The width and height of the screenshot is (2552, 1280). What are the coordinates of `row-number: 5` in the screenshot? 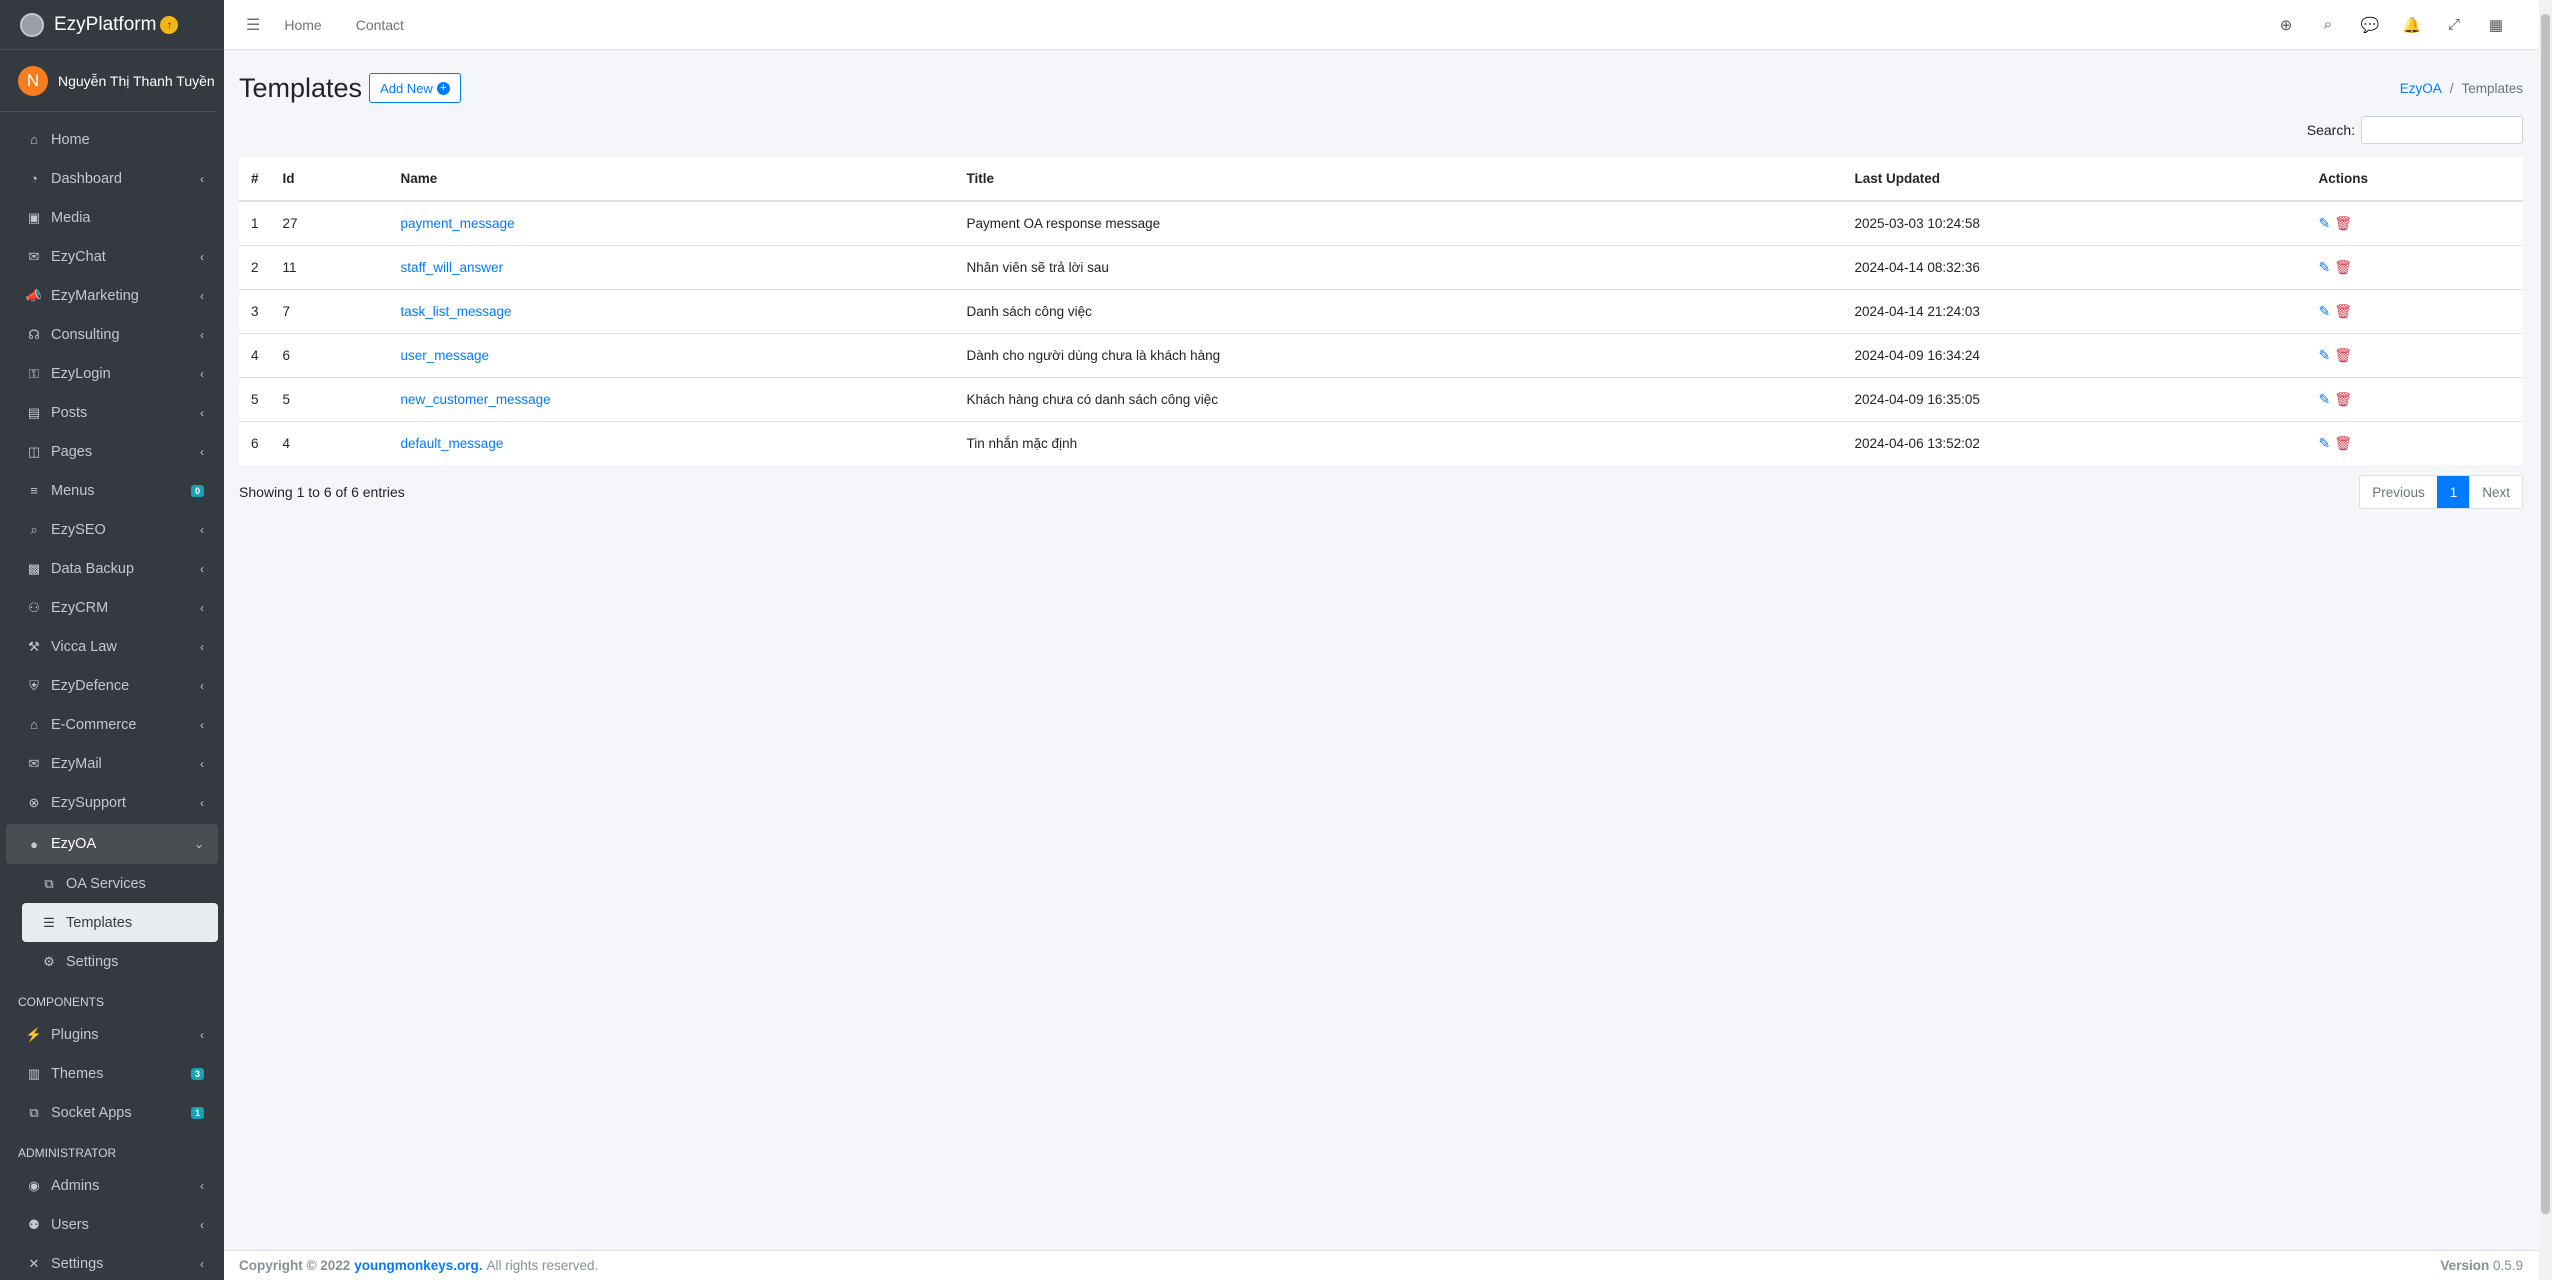 It's located at (255, 399).